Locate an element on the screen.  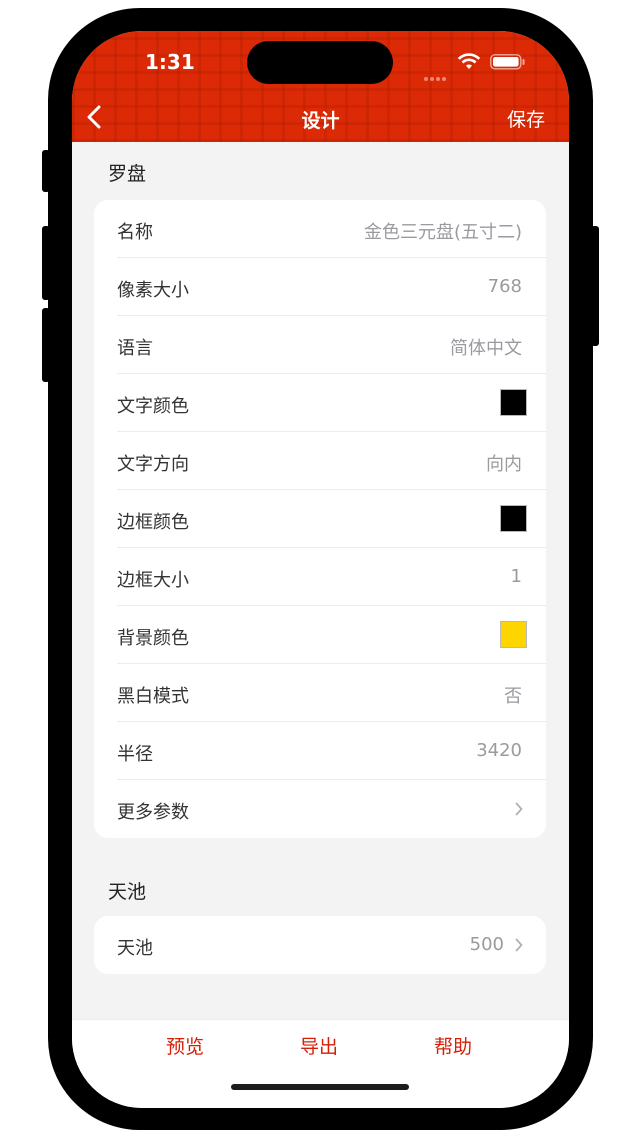
row-label: 天池 is located at coordinates (135, 948).